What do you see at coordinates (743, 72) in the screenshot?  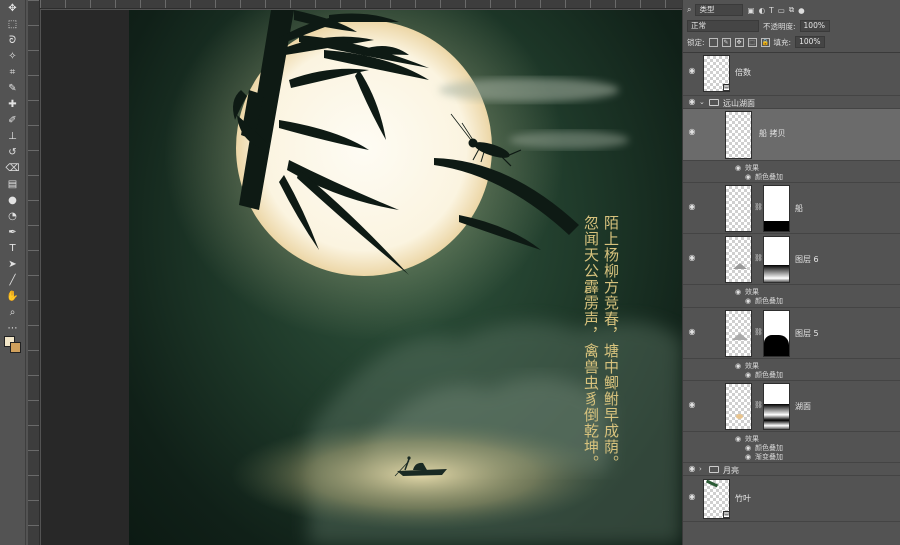 I see `layer-name: 倍数` at bounding box center [743, 72].